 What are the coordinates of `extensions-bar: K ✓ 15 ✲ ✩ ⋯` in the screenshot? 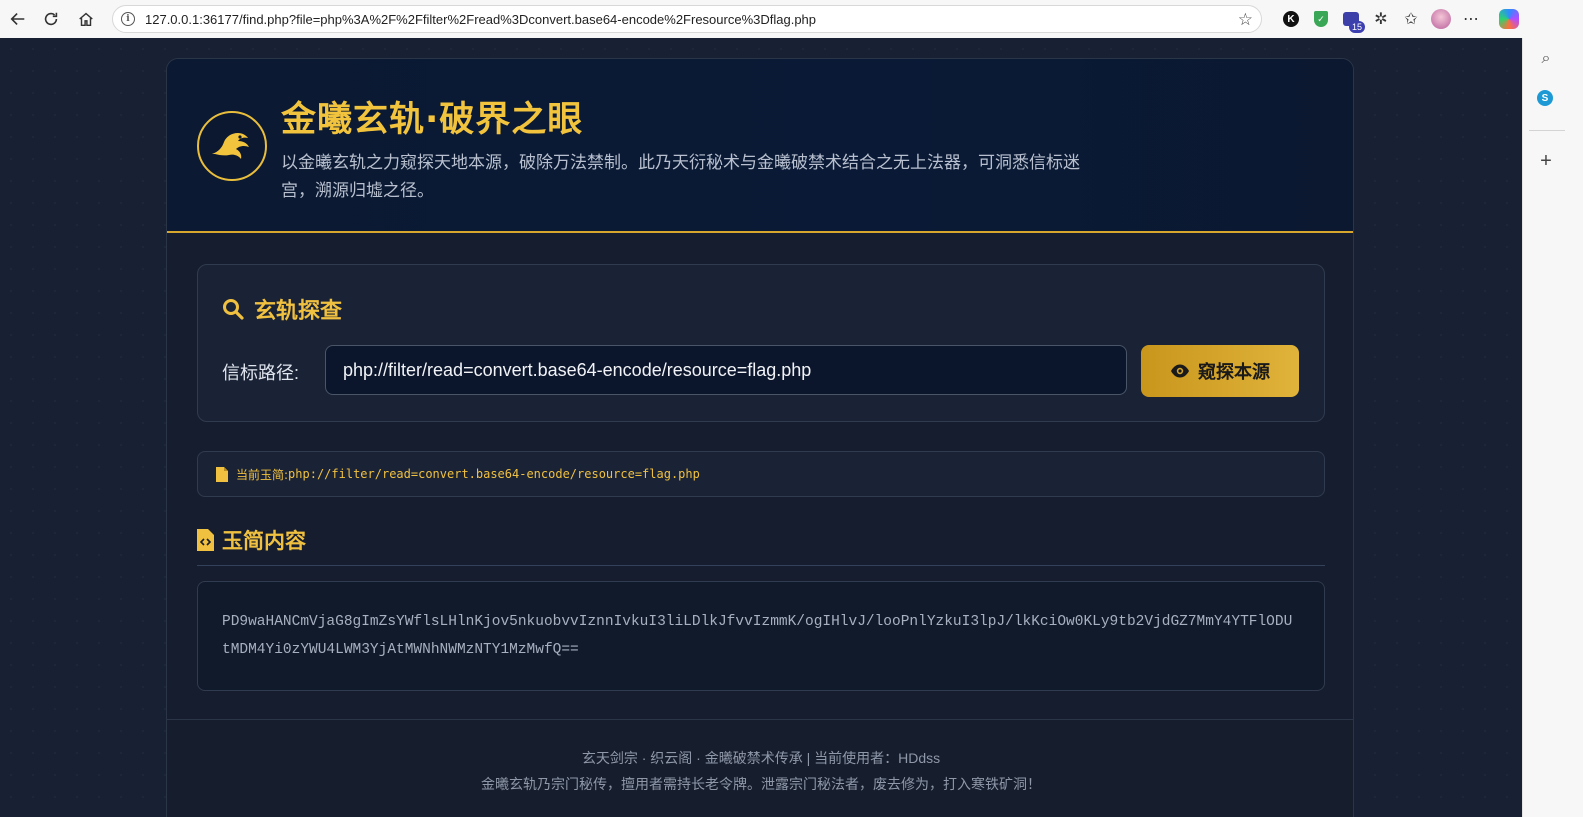 It's located at (1400, 19).